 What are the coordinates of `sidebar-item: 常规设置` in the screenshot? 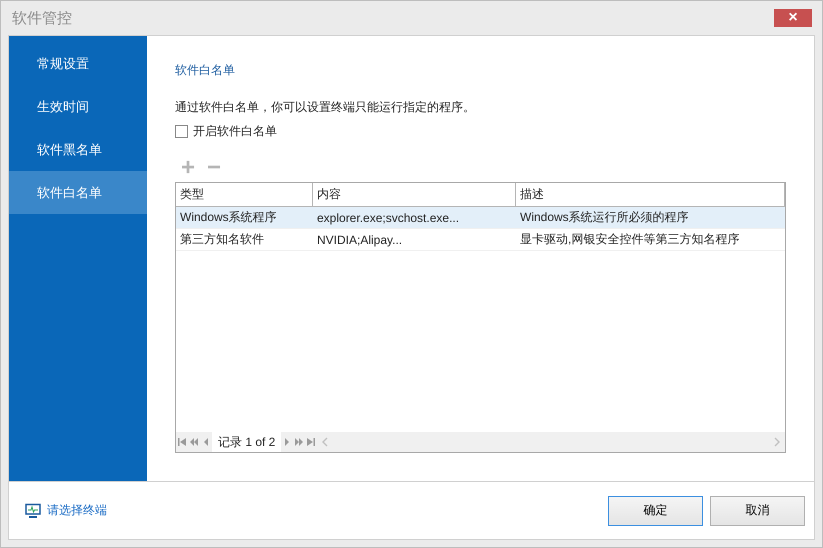 It's located at (78, 63).